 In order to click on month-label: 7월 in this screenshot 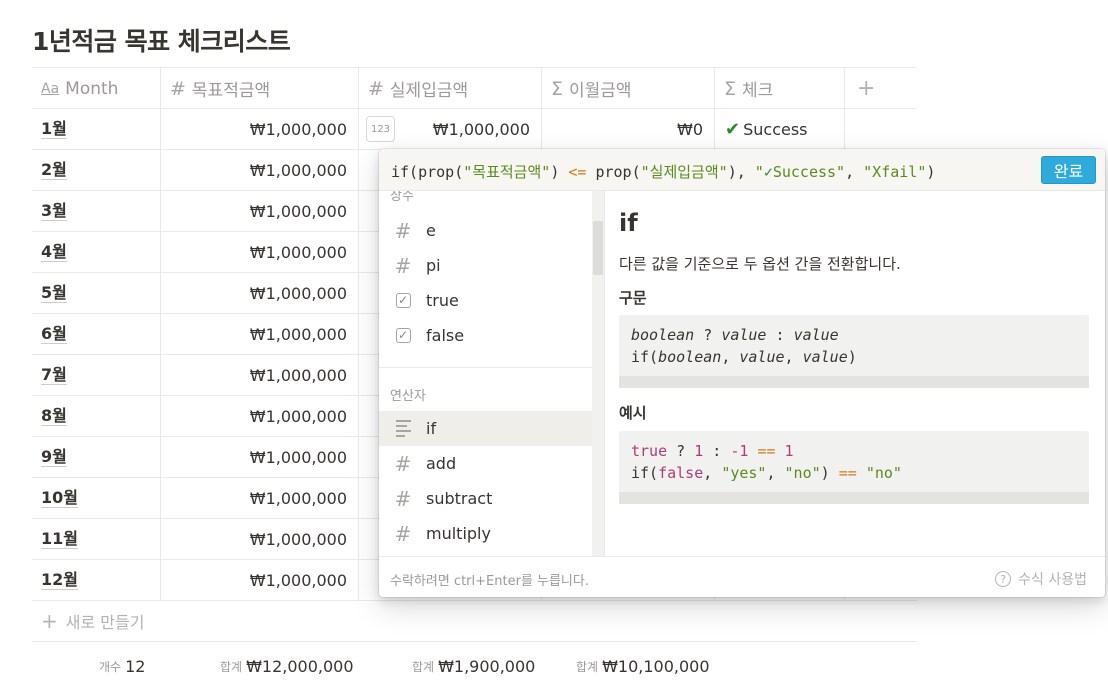, I will do `click(54, 374)`.